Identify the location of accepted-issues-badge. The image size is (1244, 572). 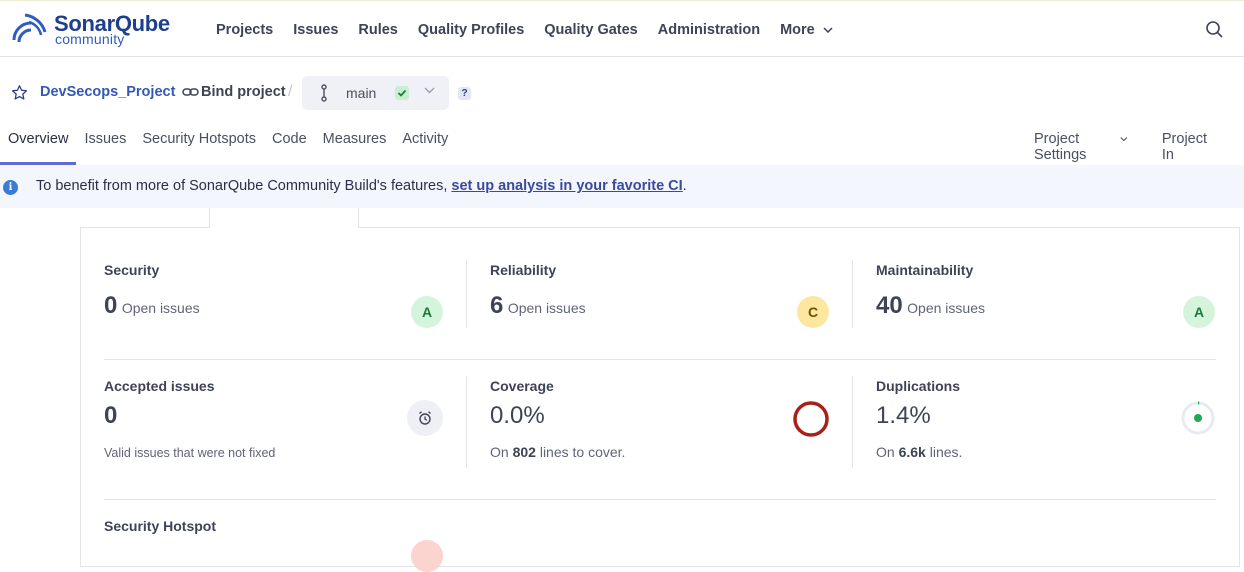
(425, 418).